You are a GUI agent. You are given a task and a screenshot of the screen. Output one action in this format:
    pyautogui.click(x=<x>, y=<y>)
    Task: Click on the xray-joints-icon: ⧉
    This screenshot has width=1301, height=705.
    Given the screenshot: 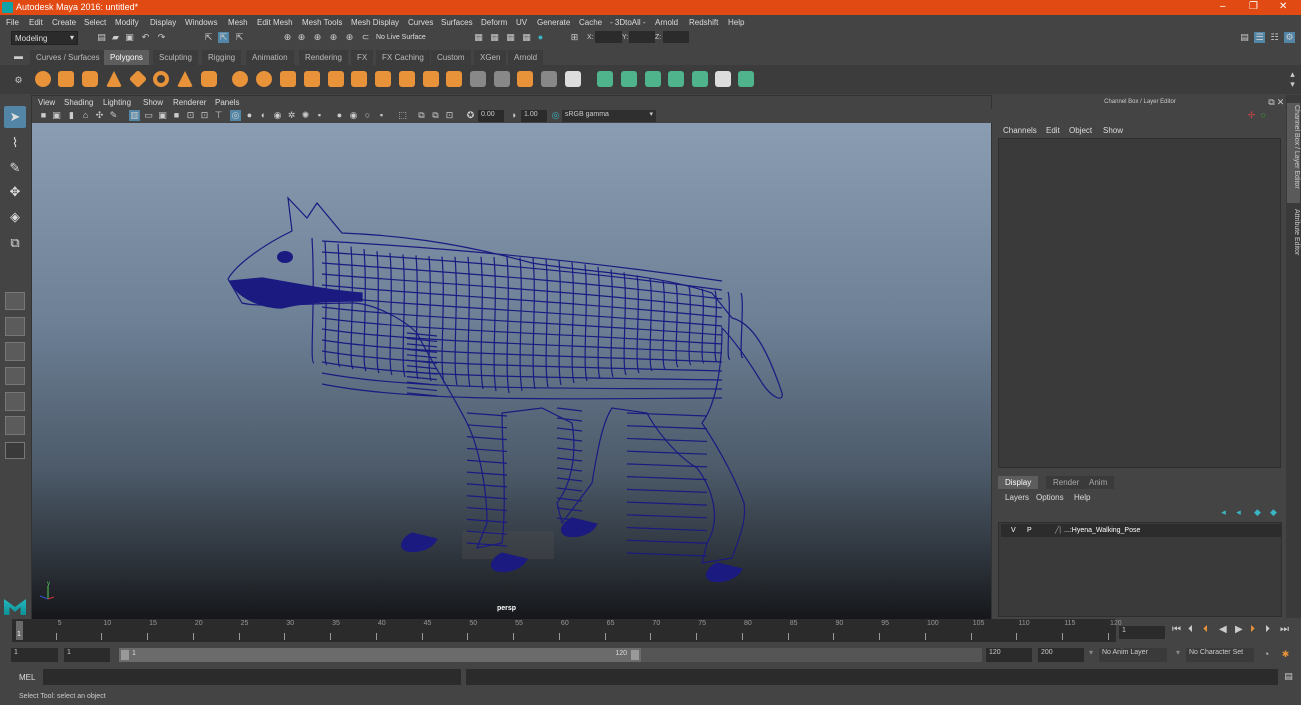 What is the action you would take?
    pyautogui.click(x=435, y=115)
    